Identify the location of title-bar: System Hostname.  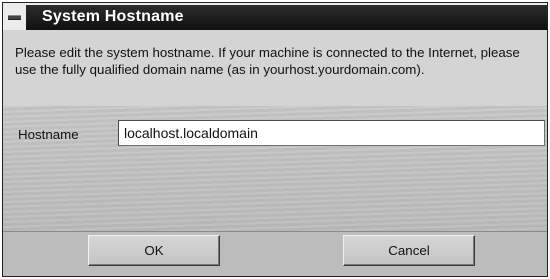
(275, 16).